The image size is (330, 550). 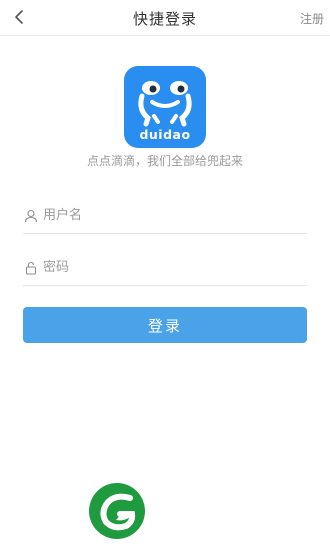 I want to click on user-icon, so click(x=31, y=216).